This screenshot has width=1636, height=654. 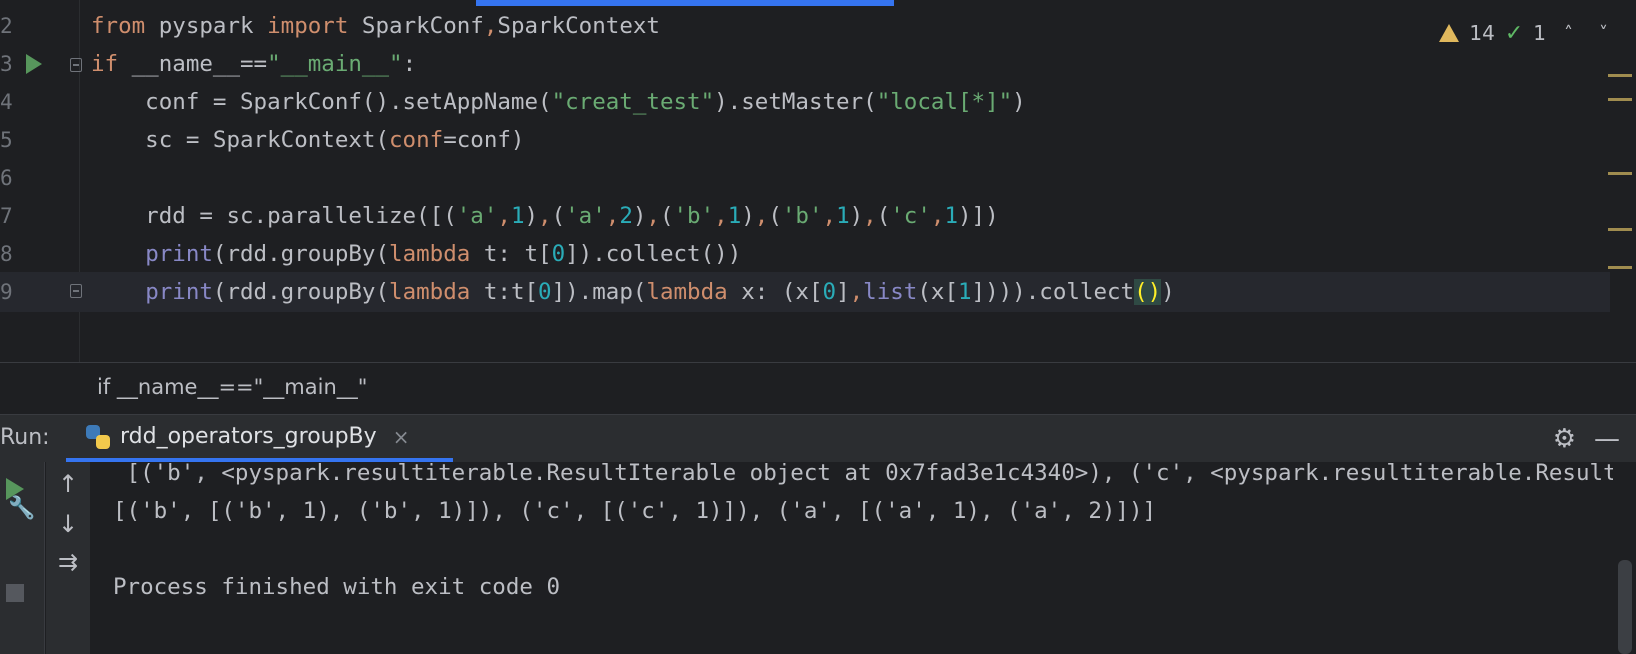 What do you see at coordinates (15, 593) in the screenshot?
I see `stop-icon` at bounding box center [15, 593].